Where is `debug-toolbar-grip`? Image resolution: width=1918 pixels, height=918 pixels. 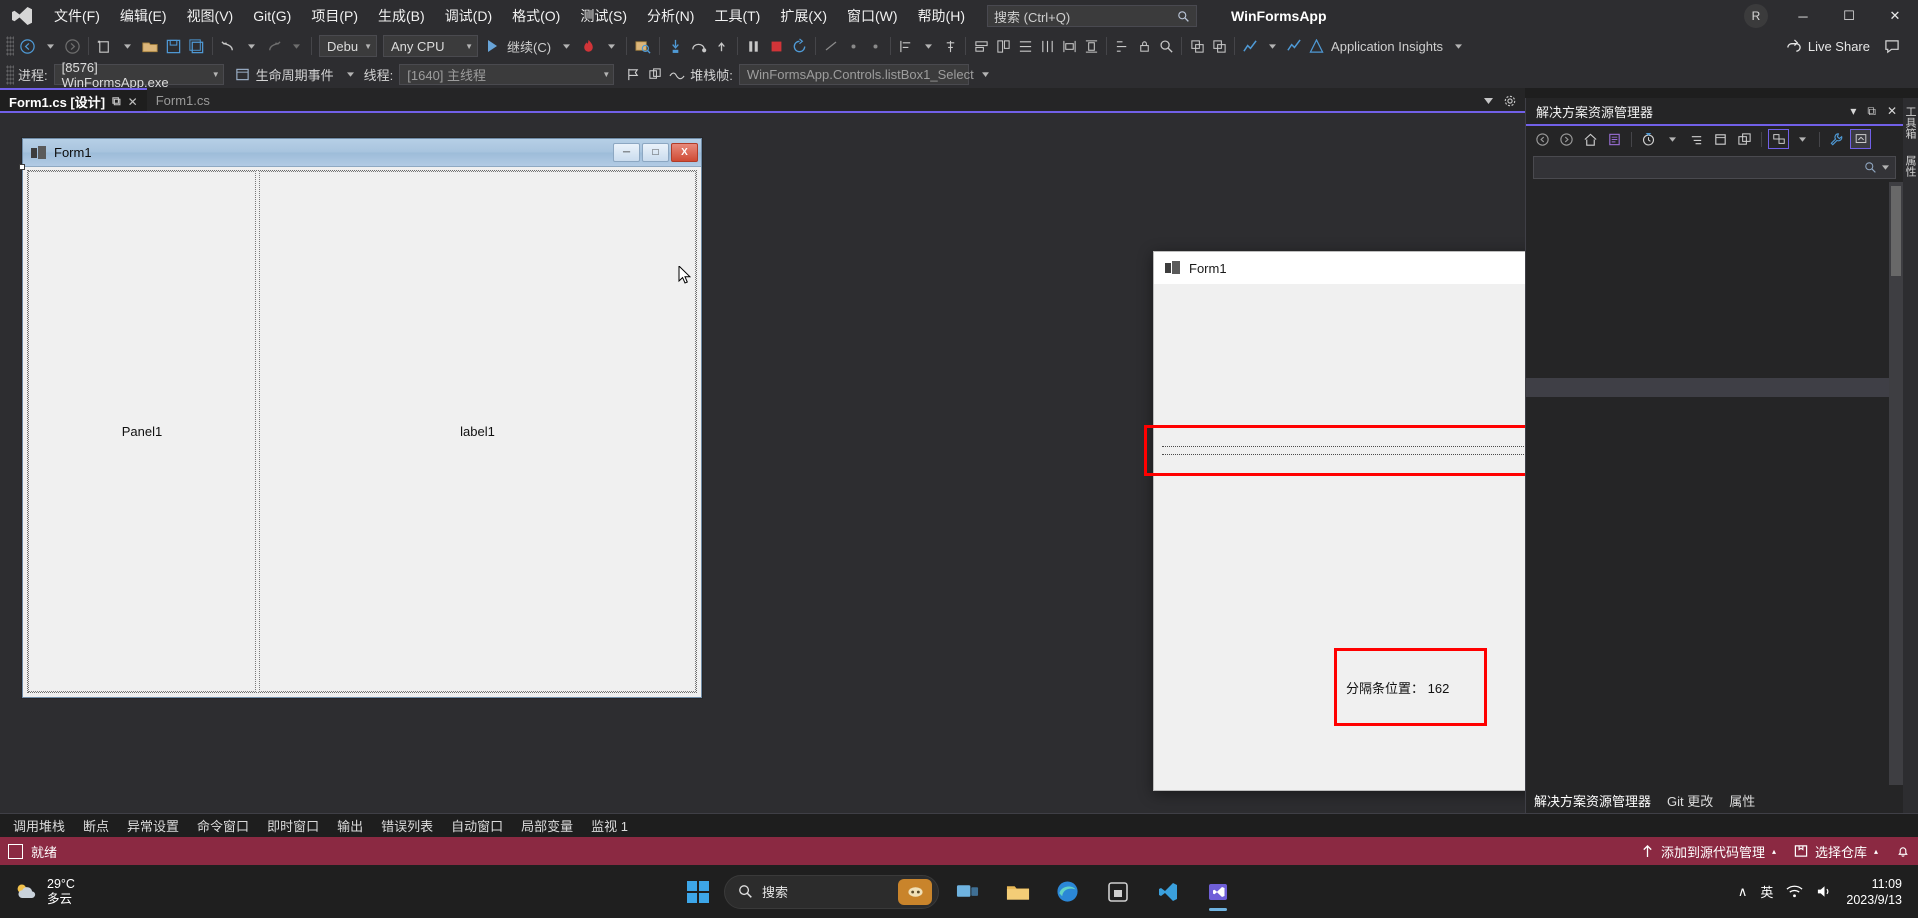
debug-toolbar-grip is located at coordinates (10, 74).